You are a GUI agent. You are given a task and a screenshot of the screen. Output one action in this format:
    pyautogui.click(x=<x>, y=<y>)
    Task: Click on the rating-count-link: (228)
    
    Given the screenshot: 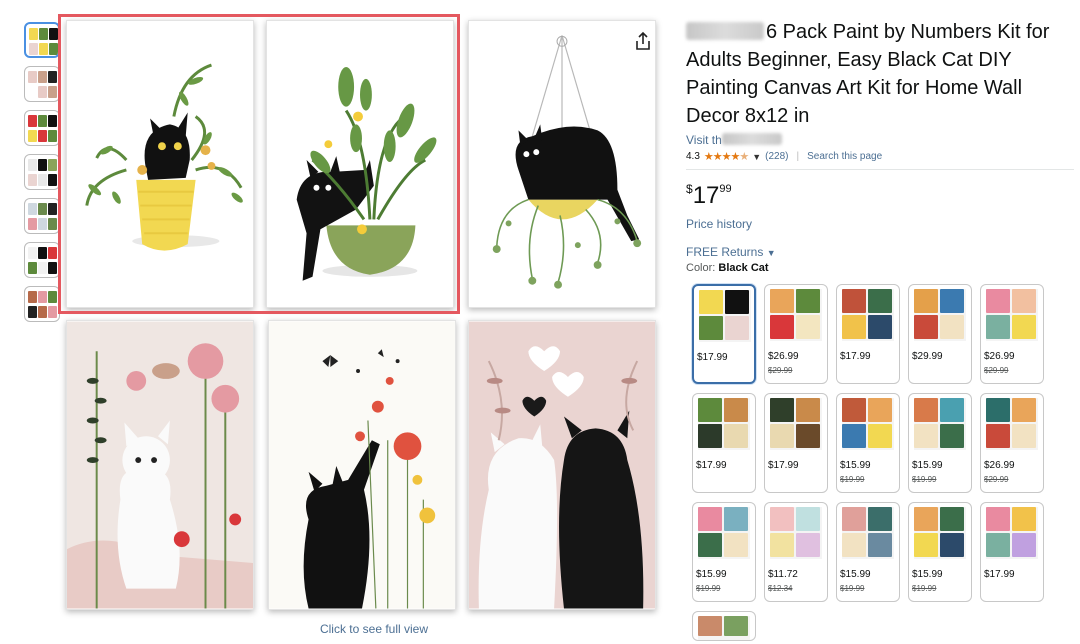 What is the action you would take?
    pyautogui.click(x=776, y=156)
    